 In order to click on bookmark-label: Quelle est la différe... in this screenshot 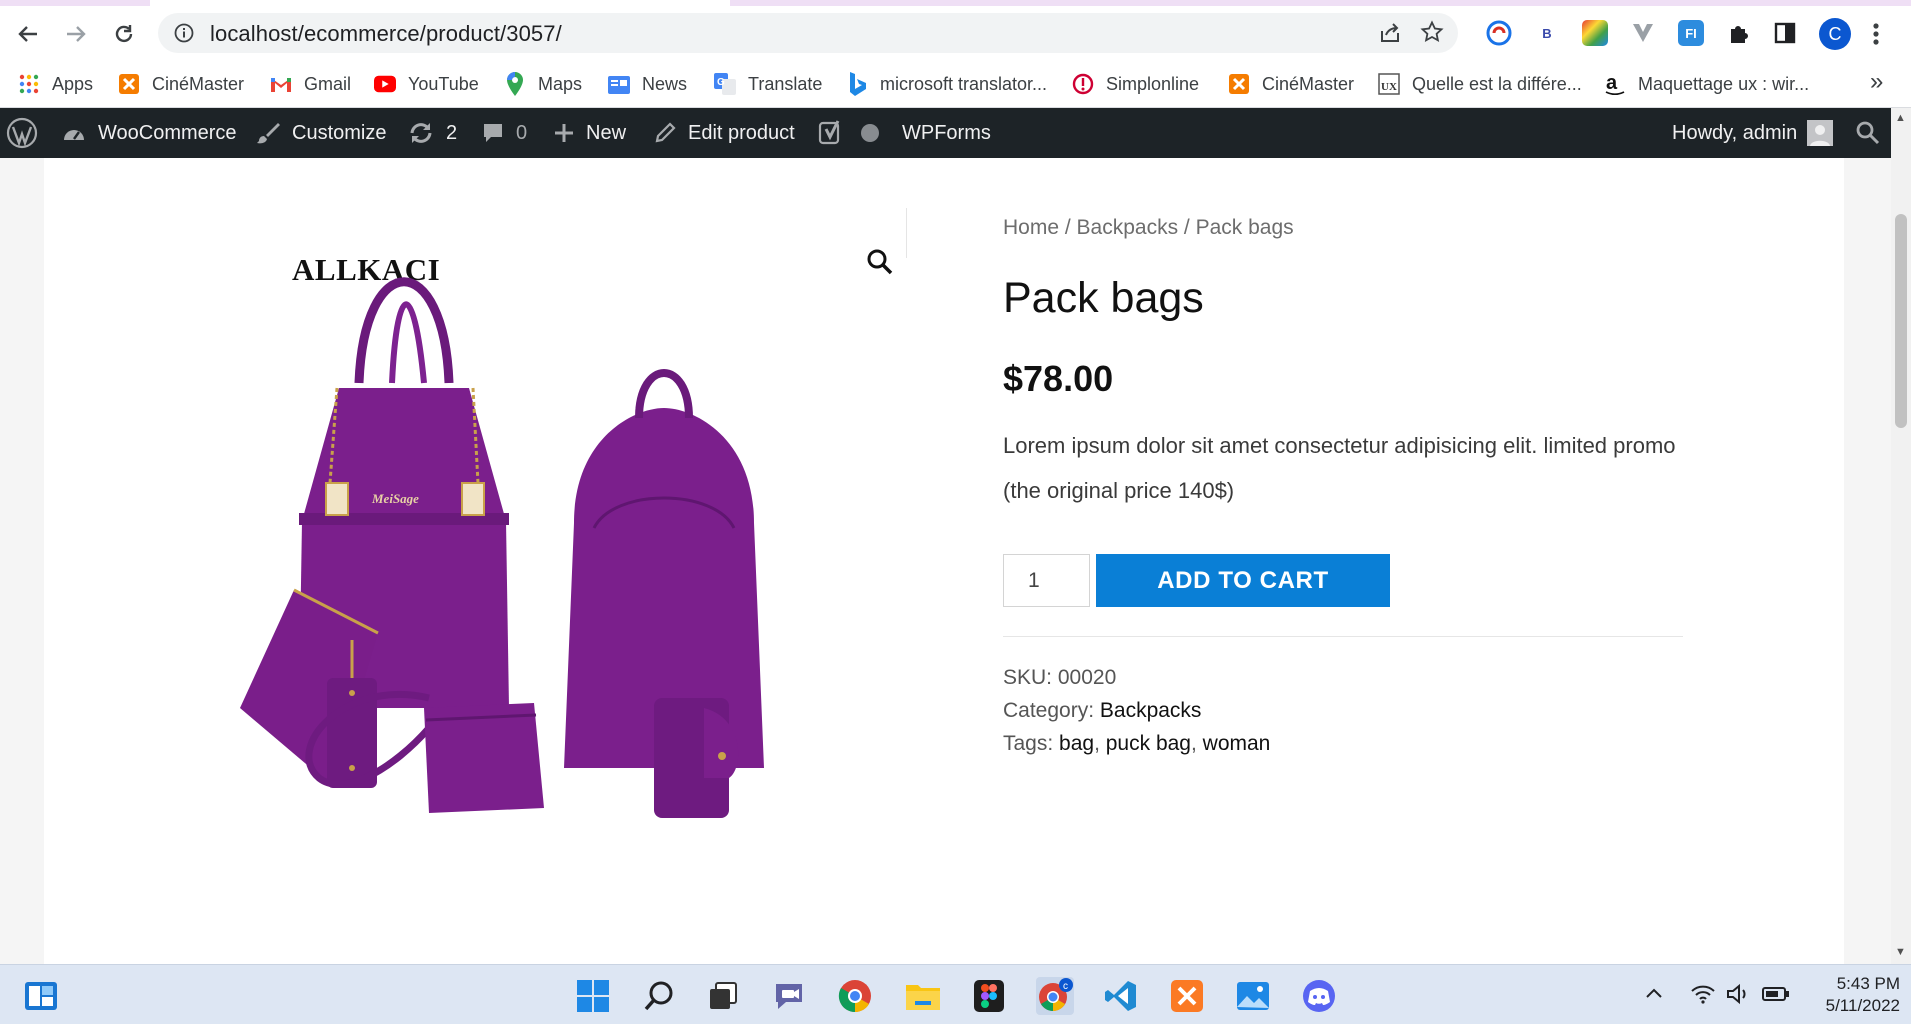, I will do `click(1497, 83)`.